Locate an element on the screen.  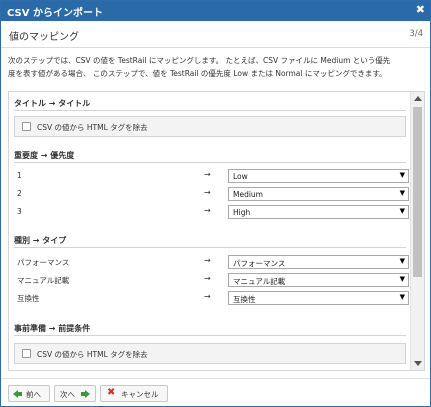
next-button: 次へ is located at coordinates (75, 393).